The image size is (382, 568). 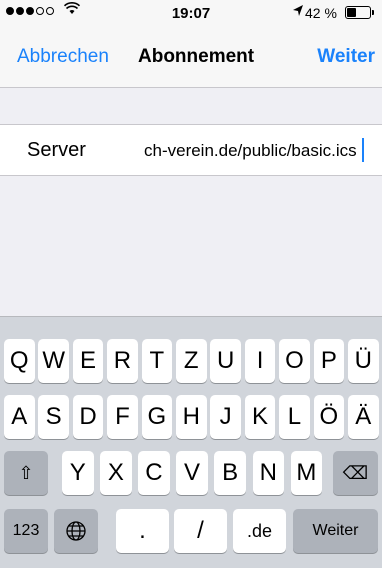 I want to click on server-row: Server ch-verein.de/public/basic.ics, so click(x=191, y=150).